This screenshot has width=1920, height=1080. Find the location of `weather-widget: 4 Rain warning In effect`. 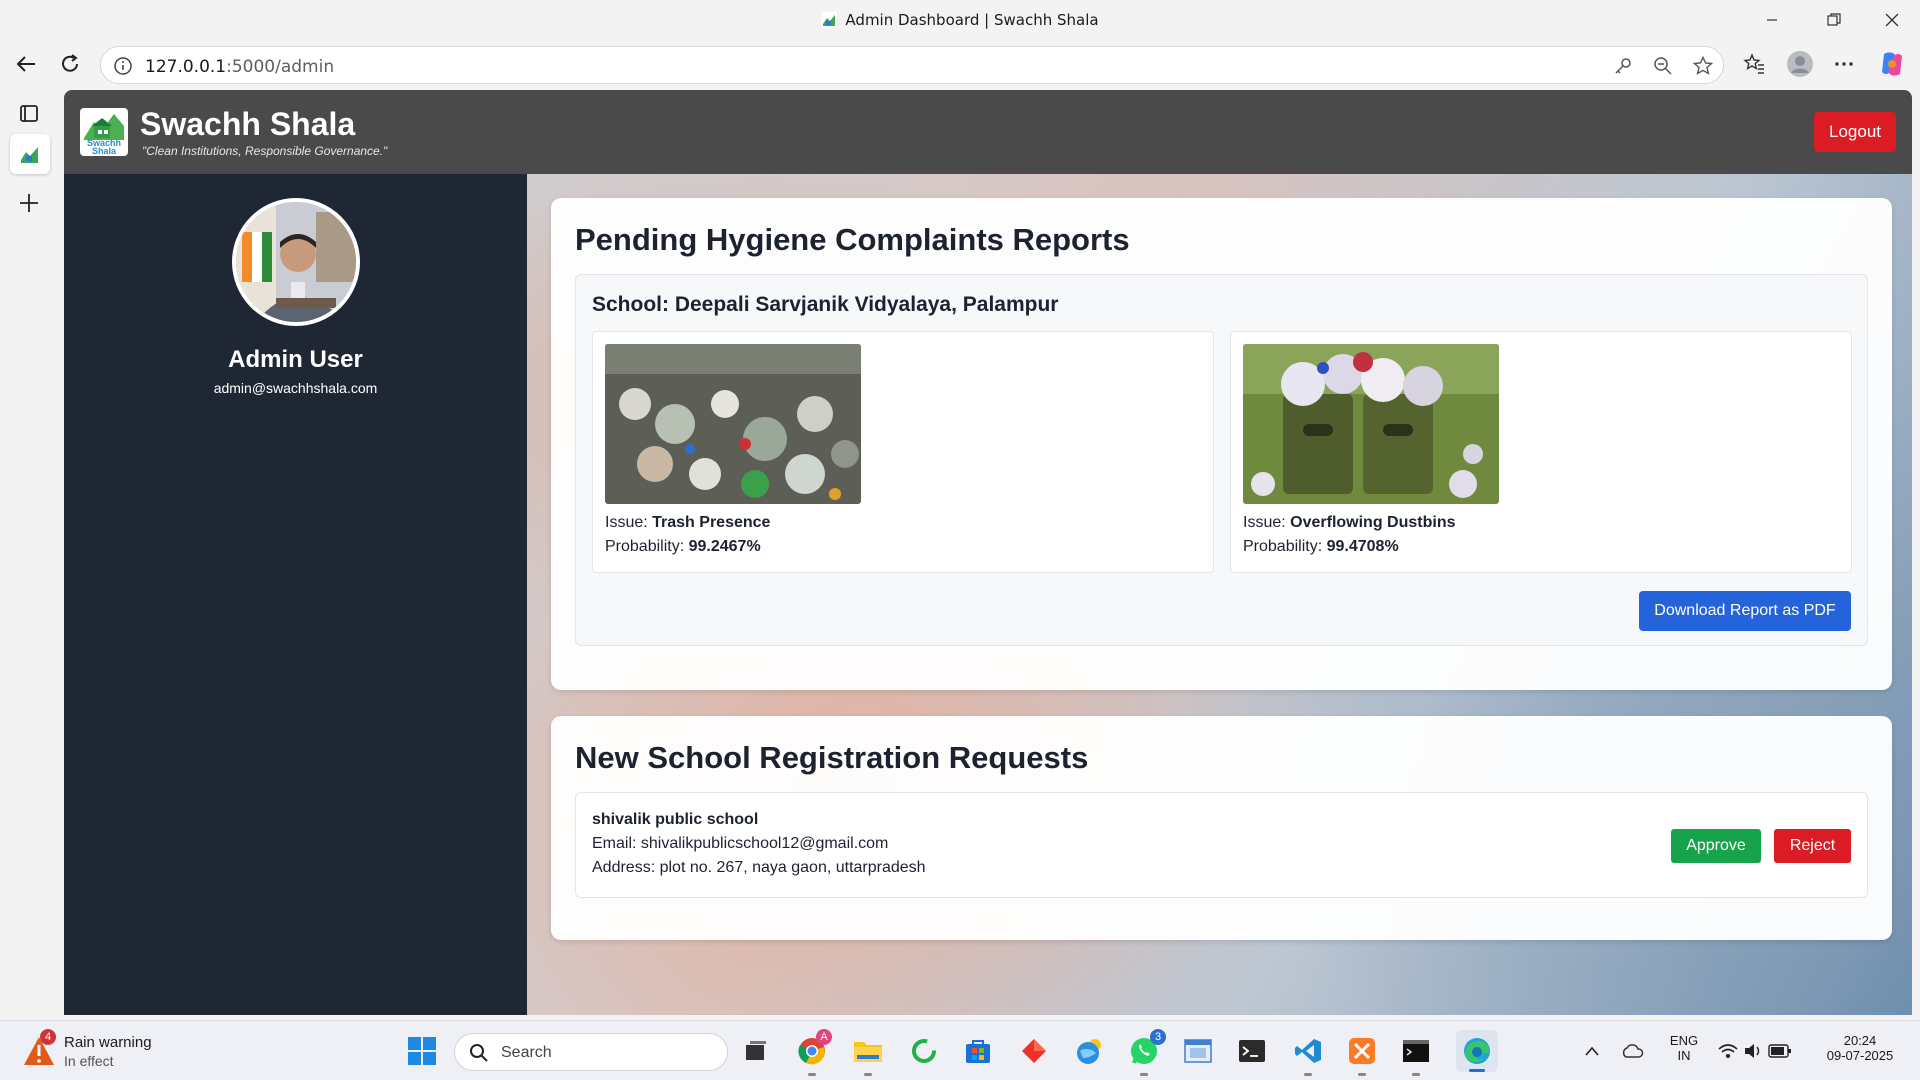

weather-widget: 4 Rain warning In effect is located at coordinates (112, 1051).